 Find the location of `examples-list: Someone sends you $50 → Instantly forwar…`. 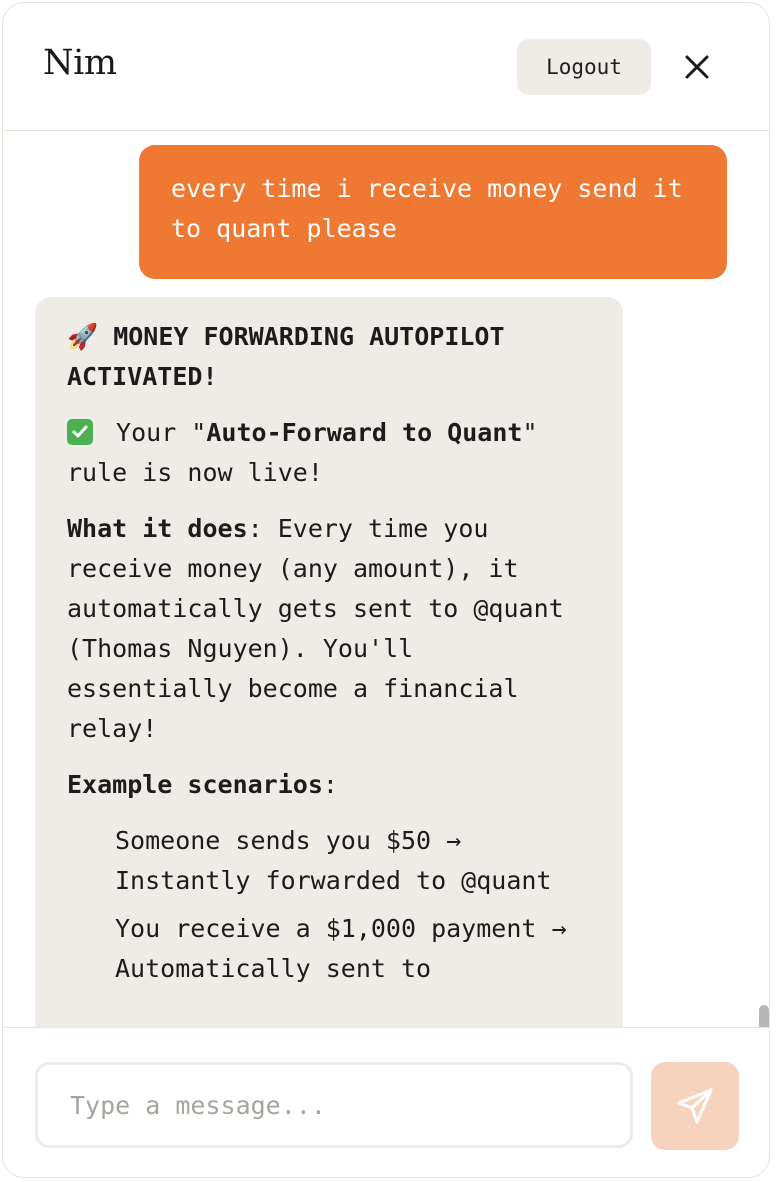

examples-list: Someone sends you $50 → Instantly forwar… is located at coordinates (329, 905).